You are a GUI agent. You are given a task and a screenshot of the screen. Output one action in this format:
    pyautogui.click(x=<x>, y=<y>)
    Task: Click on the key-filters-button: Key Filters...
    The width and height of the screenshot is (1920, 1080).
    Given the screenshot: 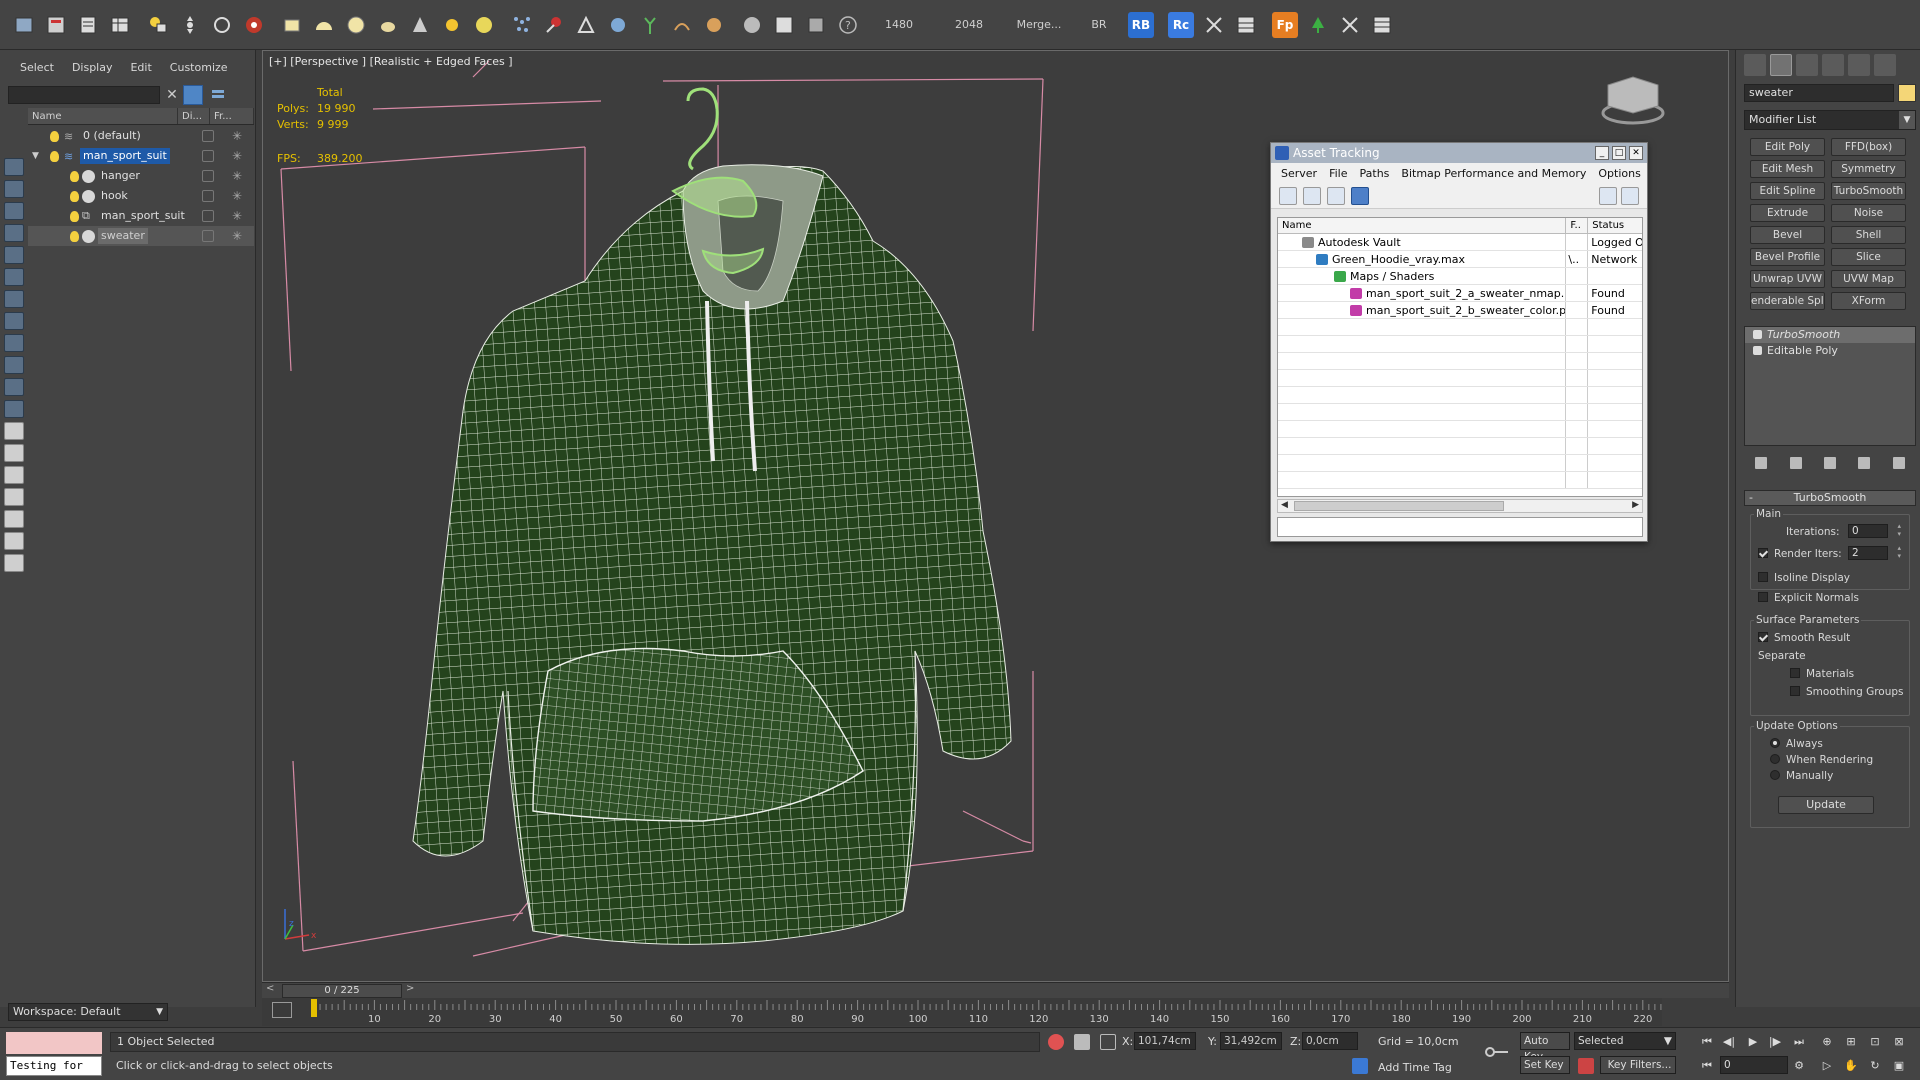 What is the action you would take?
    pyautogui.click(x=1638, y=1065)
    